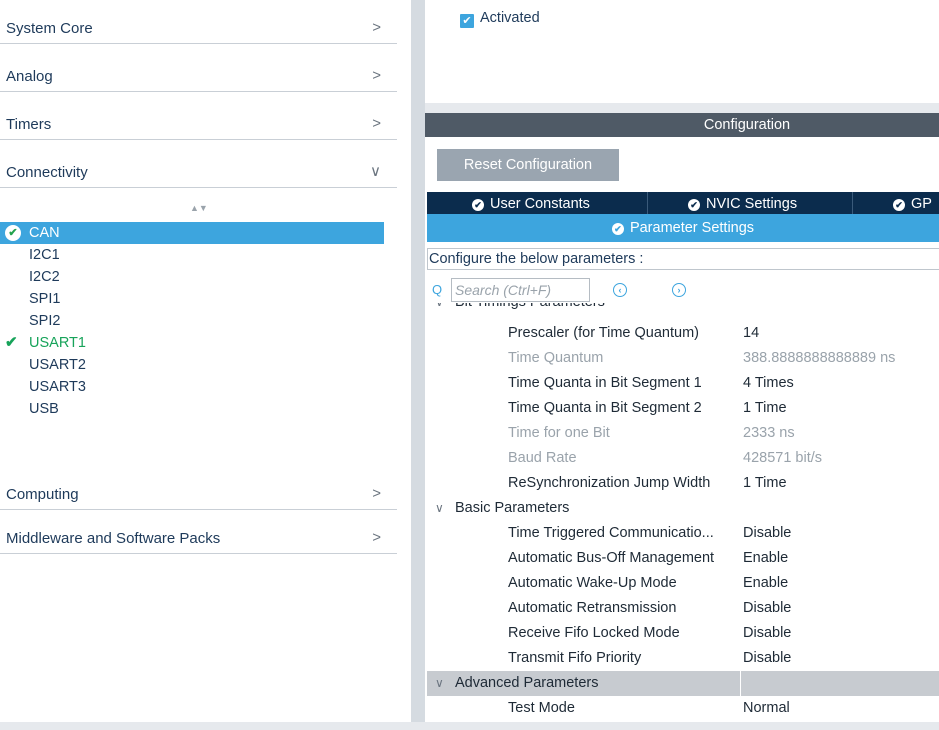 The height and width of the screenshot is (730, 939). I want to click on param-row: Time for one Bit 2333 ns, so click(683, 433).